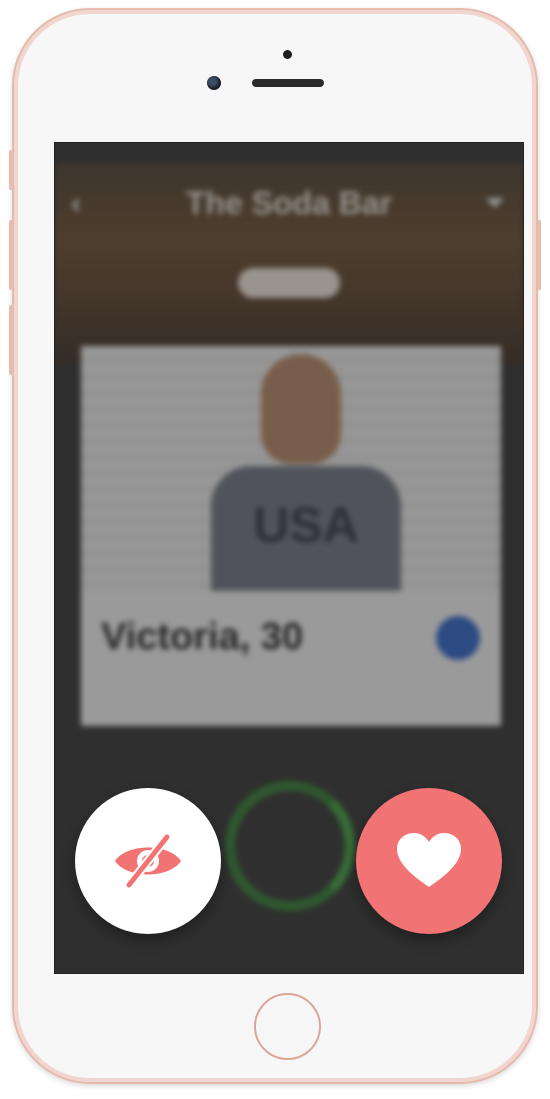 The height and width of the screenshot is (1099, 550). I want to click on heart-icon, so click(429, 860).